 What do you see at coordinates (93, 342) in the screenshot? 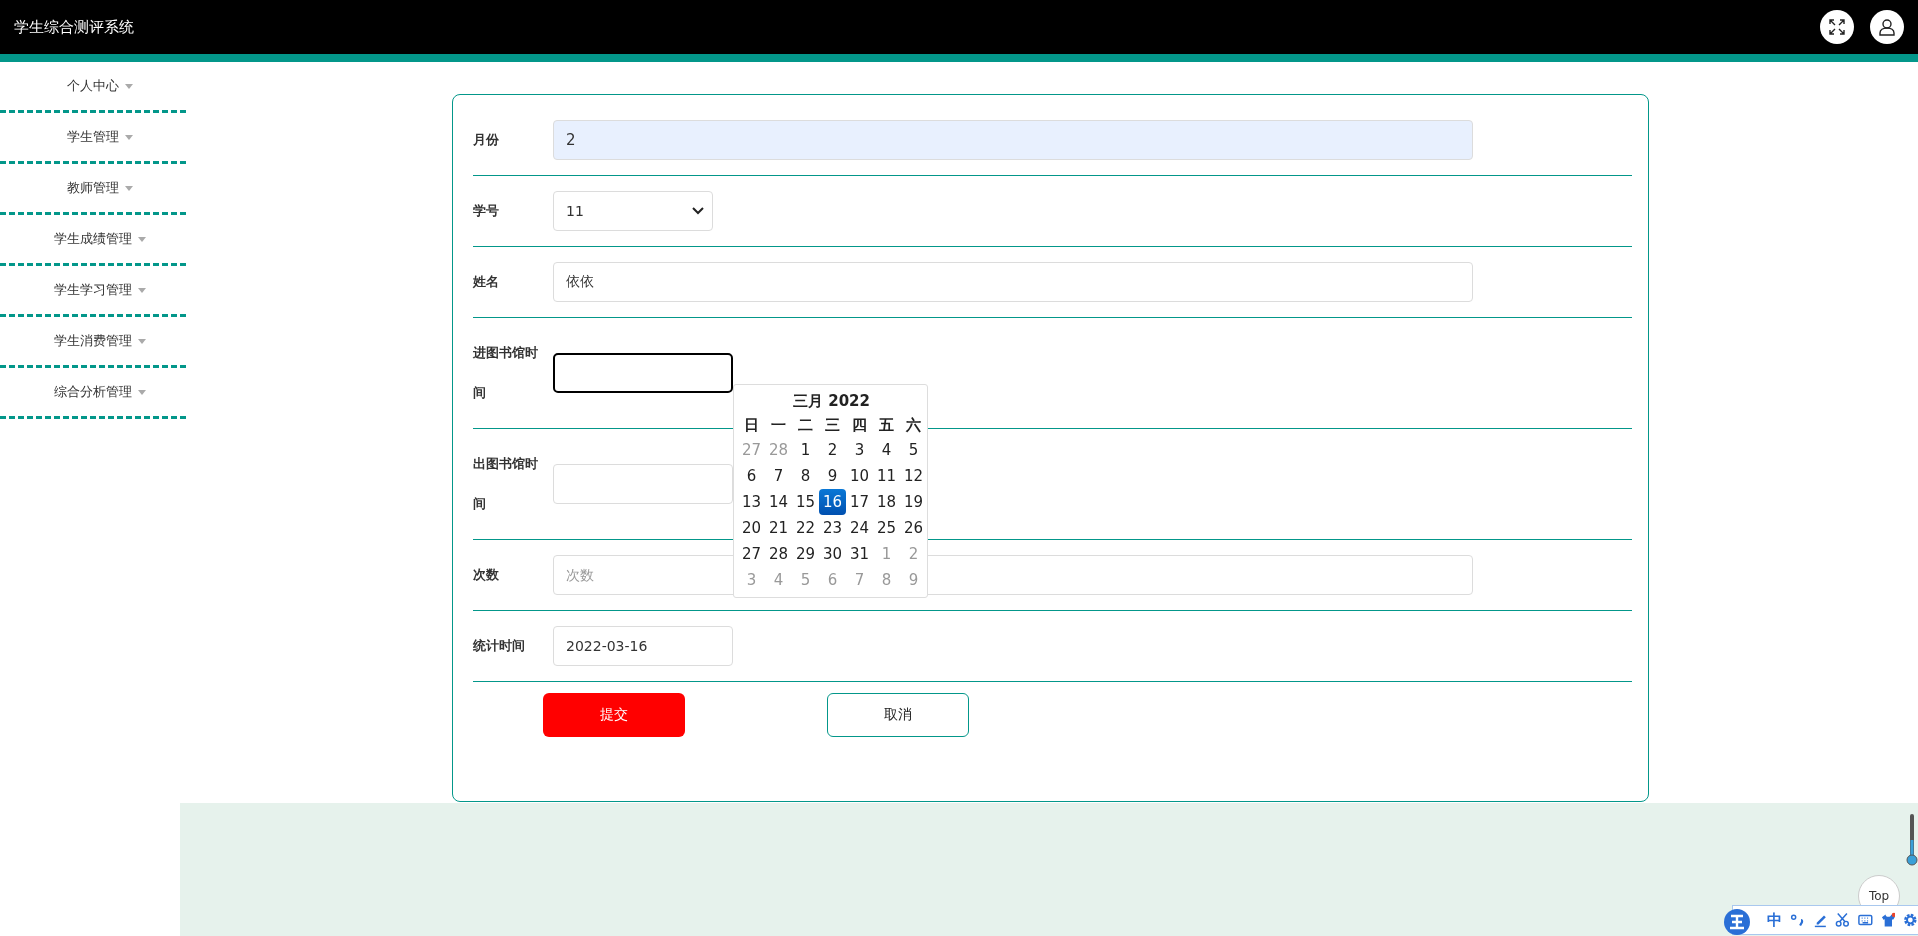
I see `sidebar-menu-item: 学生消费管理` at bounding box center [93, 342].